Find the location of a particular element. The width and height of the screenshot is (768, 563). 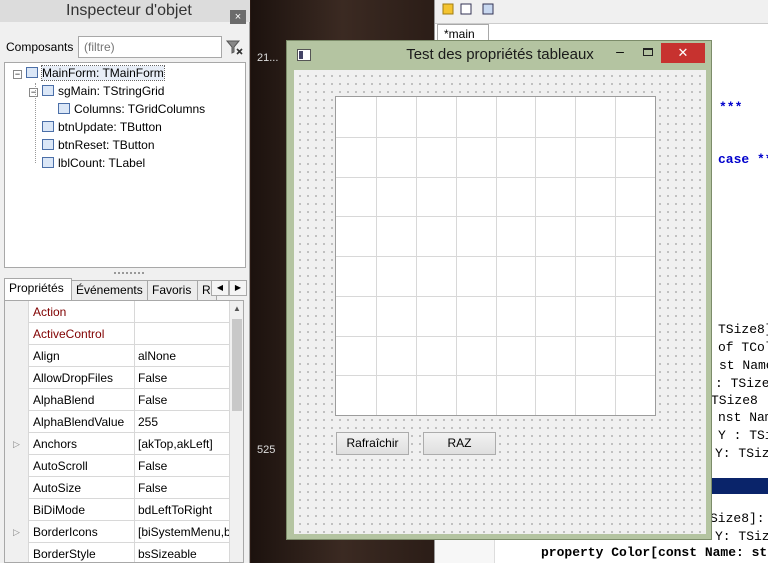

splitter-handle is located at coordinates (125, 273).